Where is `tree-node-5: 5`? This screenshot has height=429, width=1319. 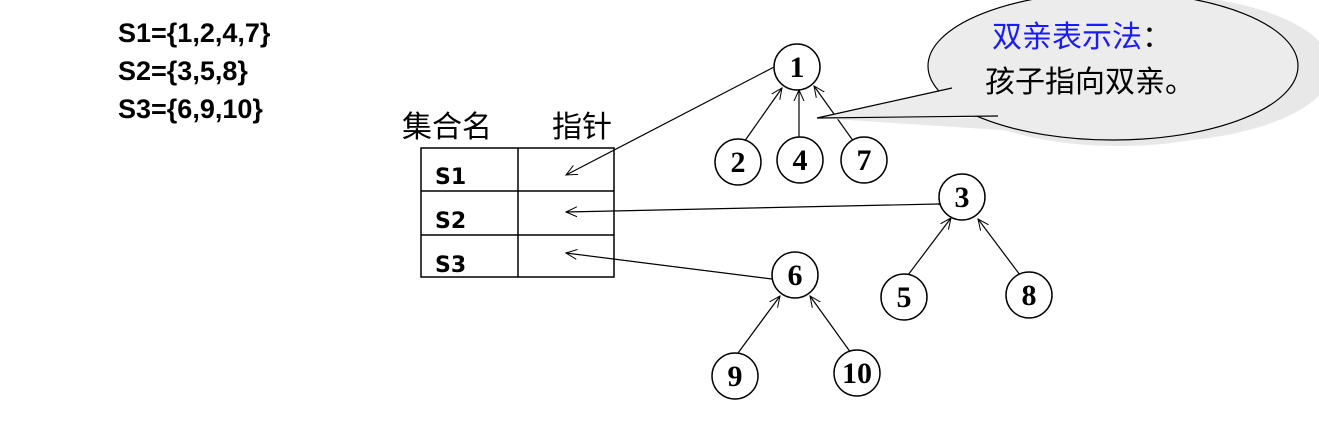 tree-node-5: 5 is located at coordinates (904, 297).